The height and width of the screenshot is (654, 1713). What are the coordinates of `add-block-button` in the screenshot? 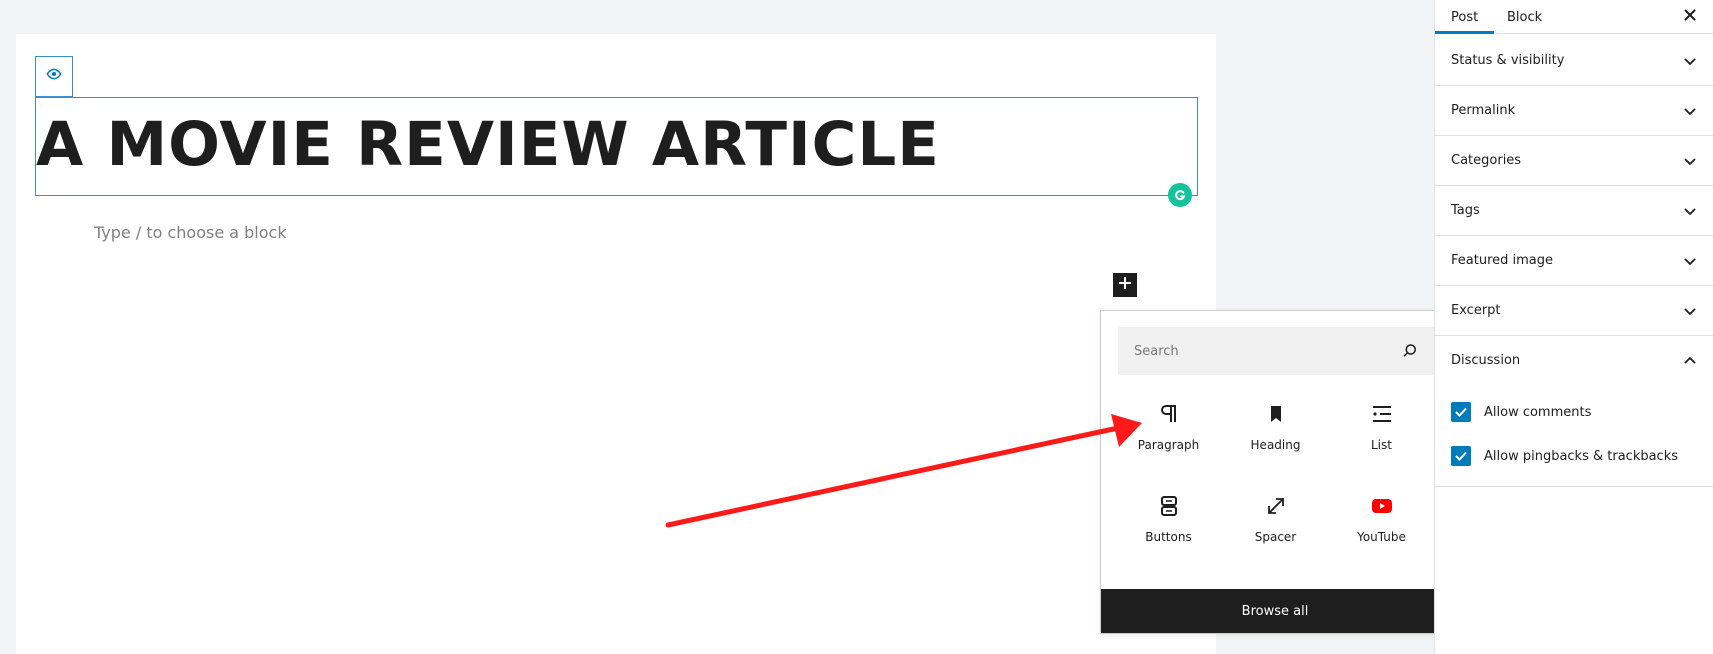 It's located at (1125, 285).